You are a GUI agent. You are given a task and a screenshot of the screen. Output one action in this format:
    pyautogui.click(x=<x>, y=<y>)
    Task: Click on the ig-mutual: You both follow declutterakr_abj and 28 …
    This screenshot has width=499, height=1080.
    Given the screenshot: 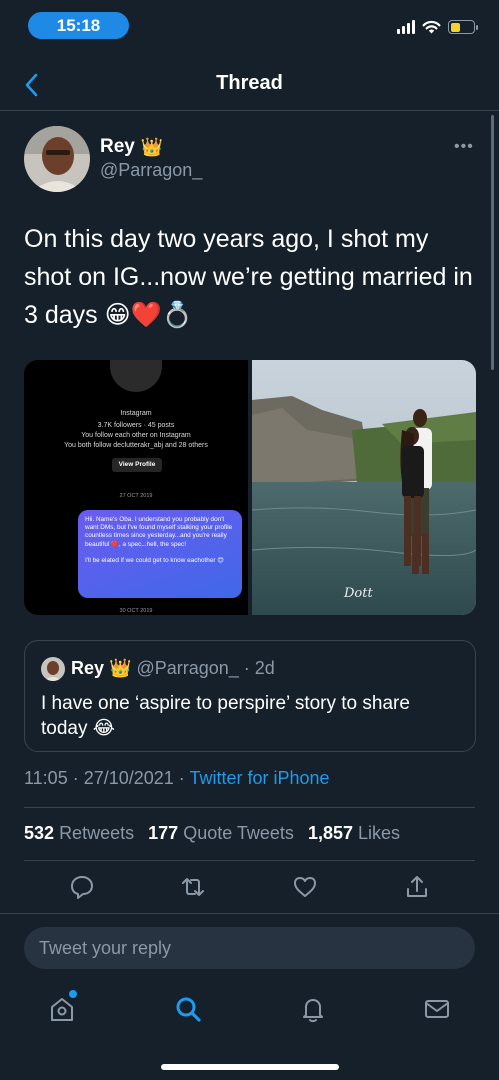 What is the action you would take?
    pyautogui.click(x=136, y=445)
    